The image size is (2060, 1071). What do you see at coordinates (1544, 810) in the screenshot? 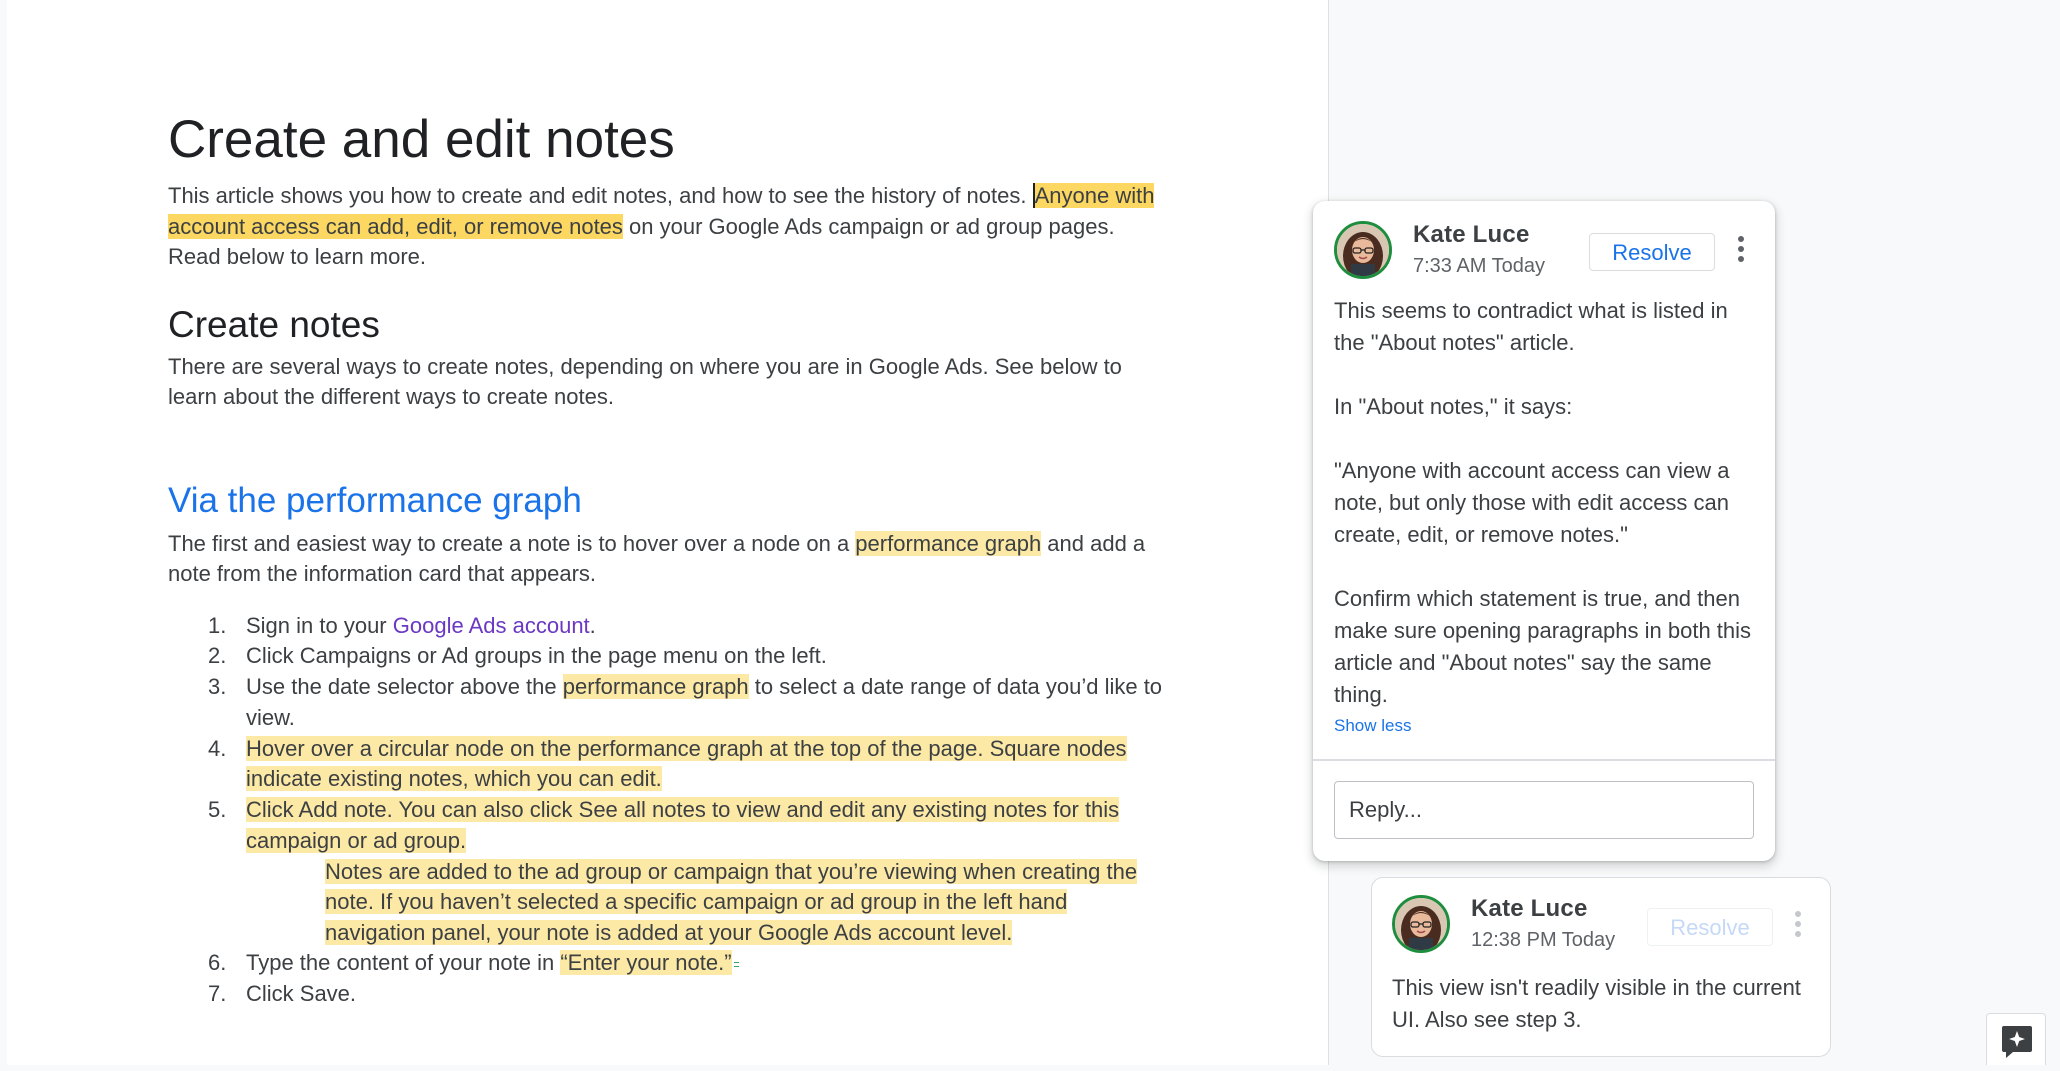
I see `reply-input` at bounding box center [1544, 810].